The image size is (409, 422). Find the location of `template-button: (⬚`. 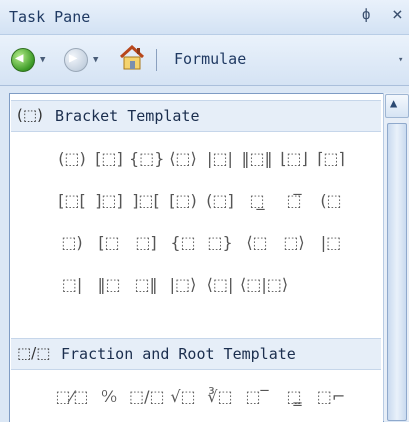

template-button: (⬚ is located at coordinates (331, 201).